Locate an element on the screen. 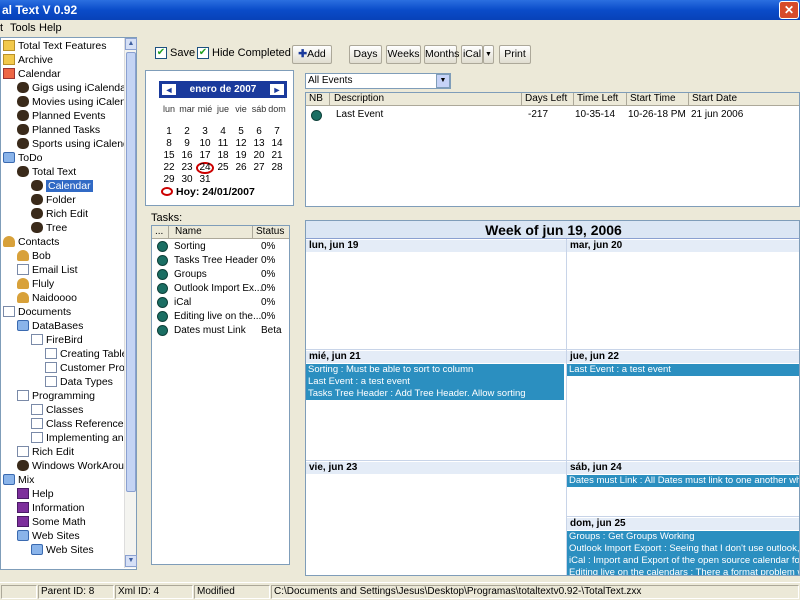 The image size is (800, 600). day-header: jue, jun 22 is located at coordinates (683, 357).